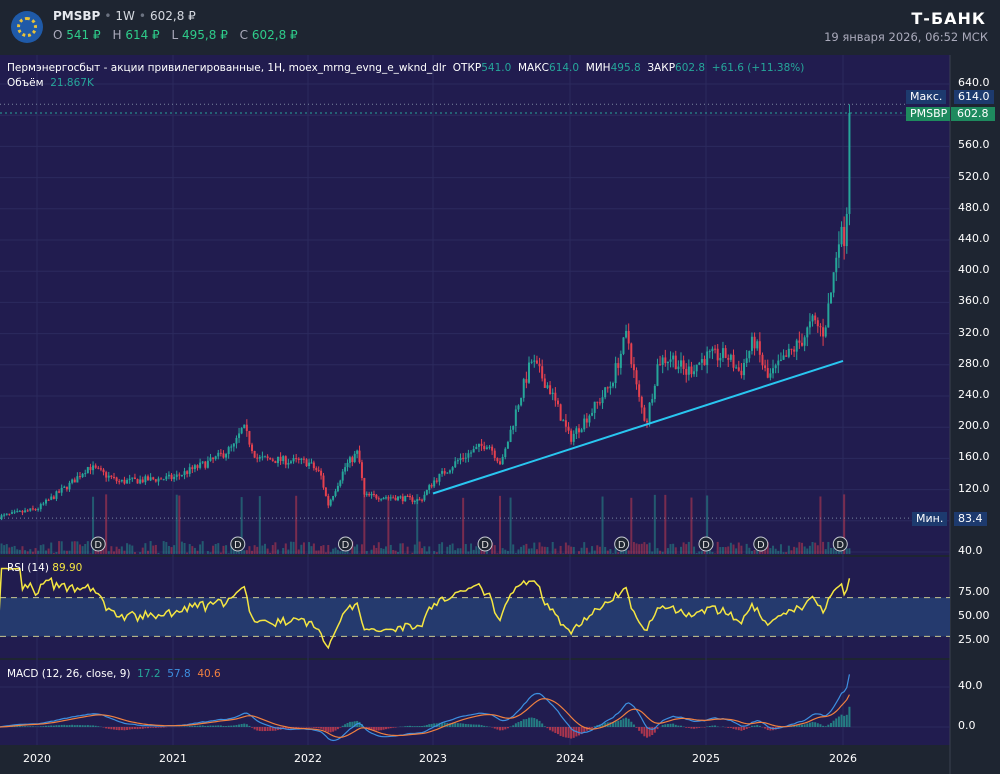 Image resolution: width=1000 pixels, height=774 pixels. What do you see at coordinates (175, 35) in the screenshot?
I see `low-key: L` at bounding box center [175, 35].